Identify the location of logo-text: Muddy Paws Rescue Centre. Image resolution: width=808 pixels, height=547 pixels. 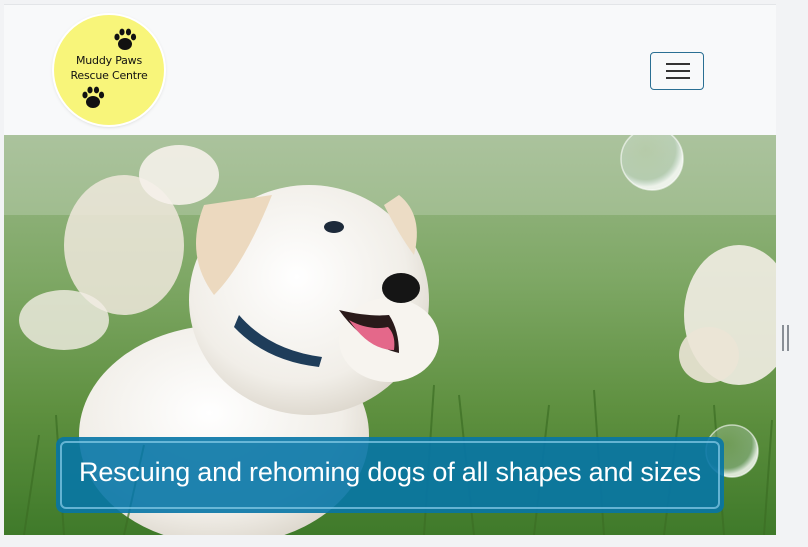
(109, 68).